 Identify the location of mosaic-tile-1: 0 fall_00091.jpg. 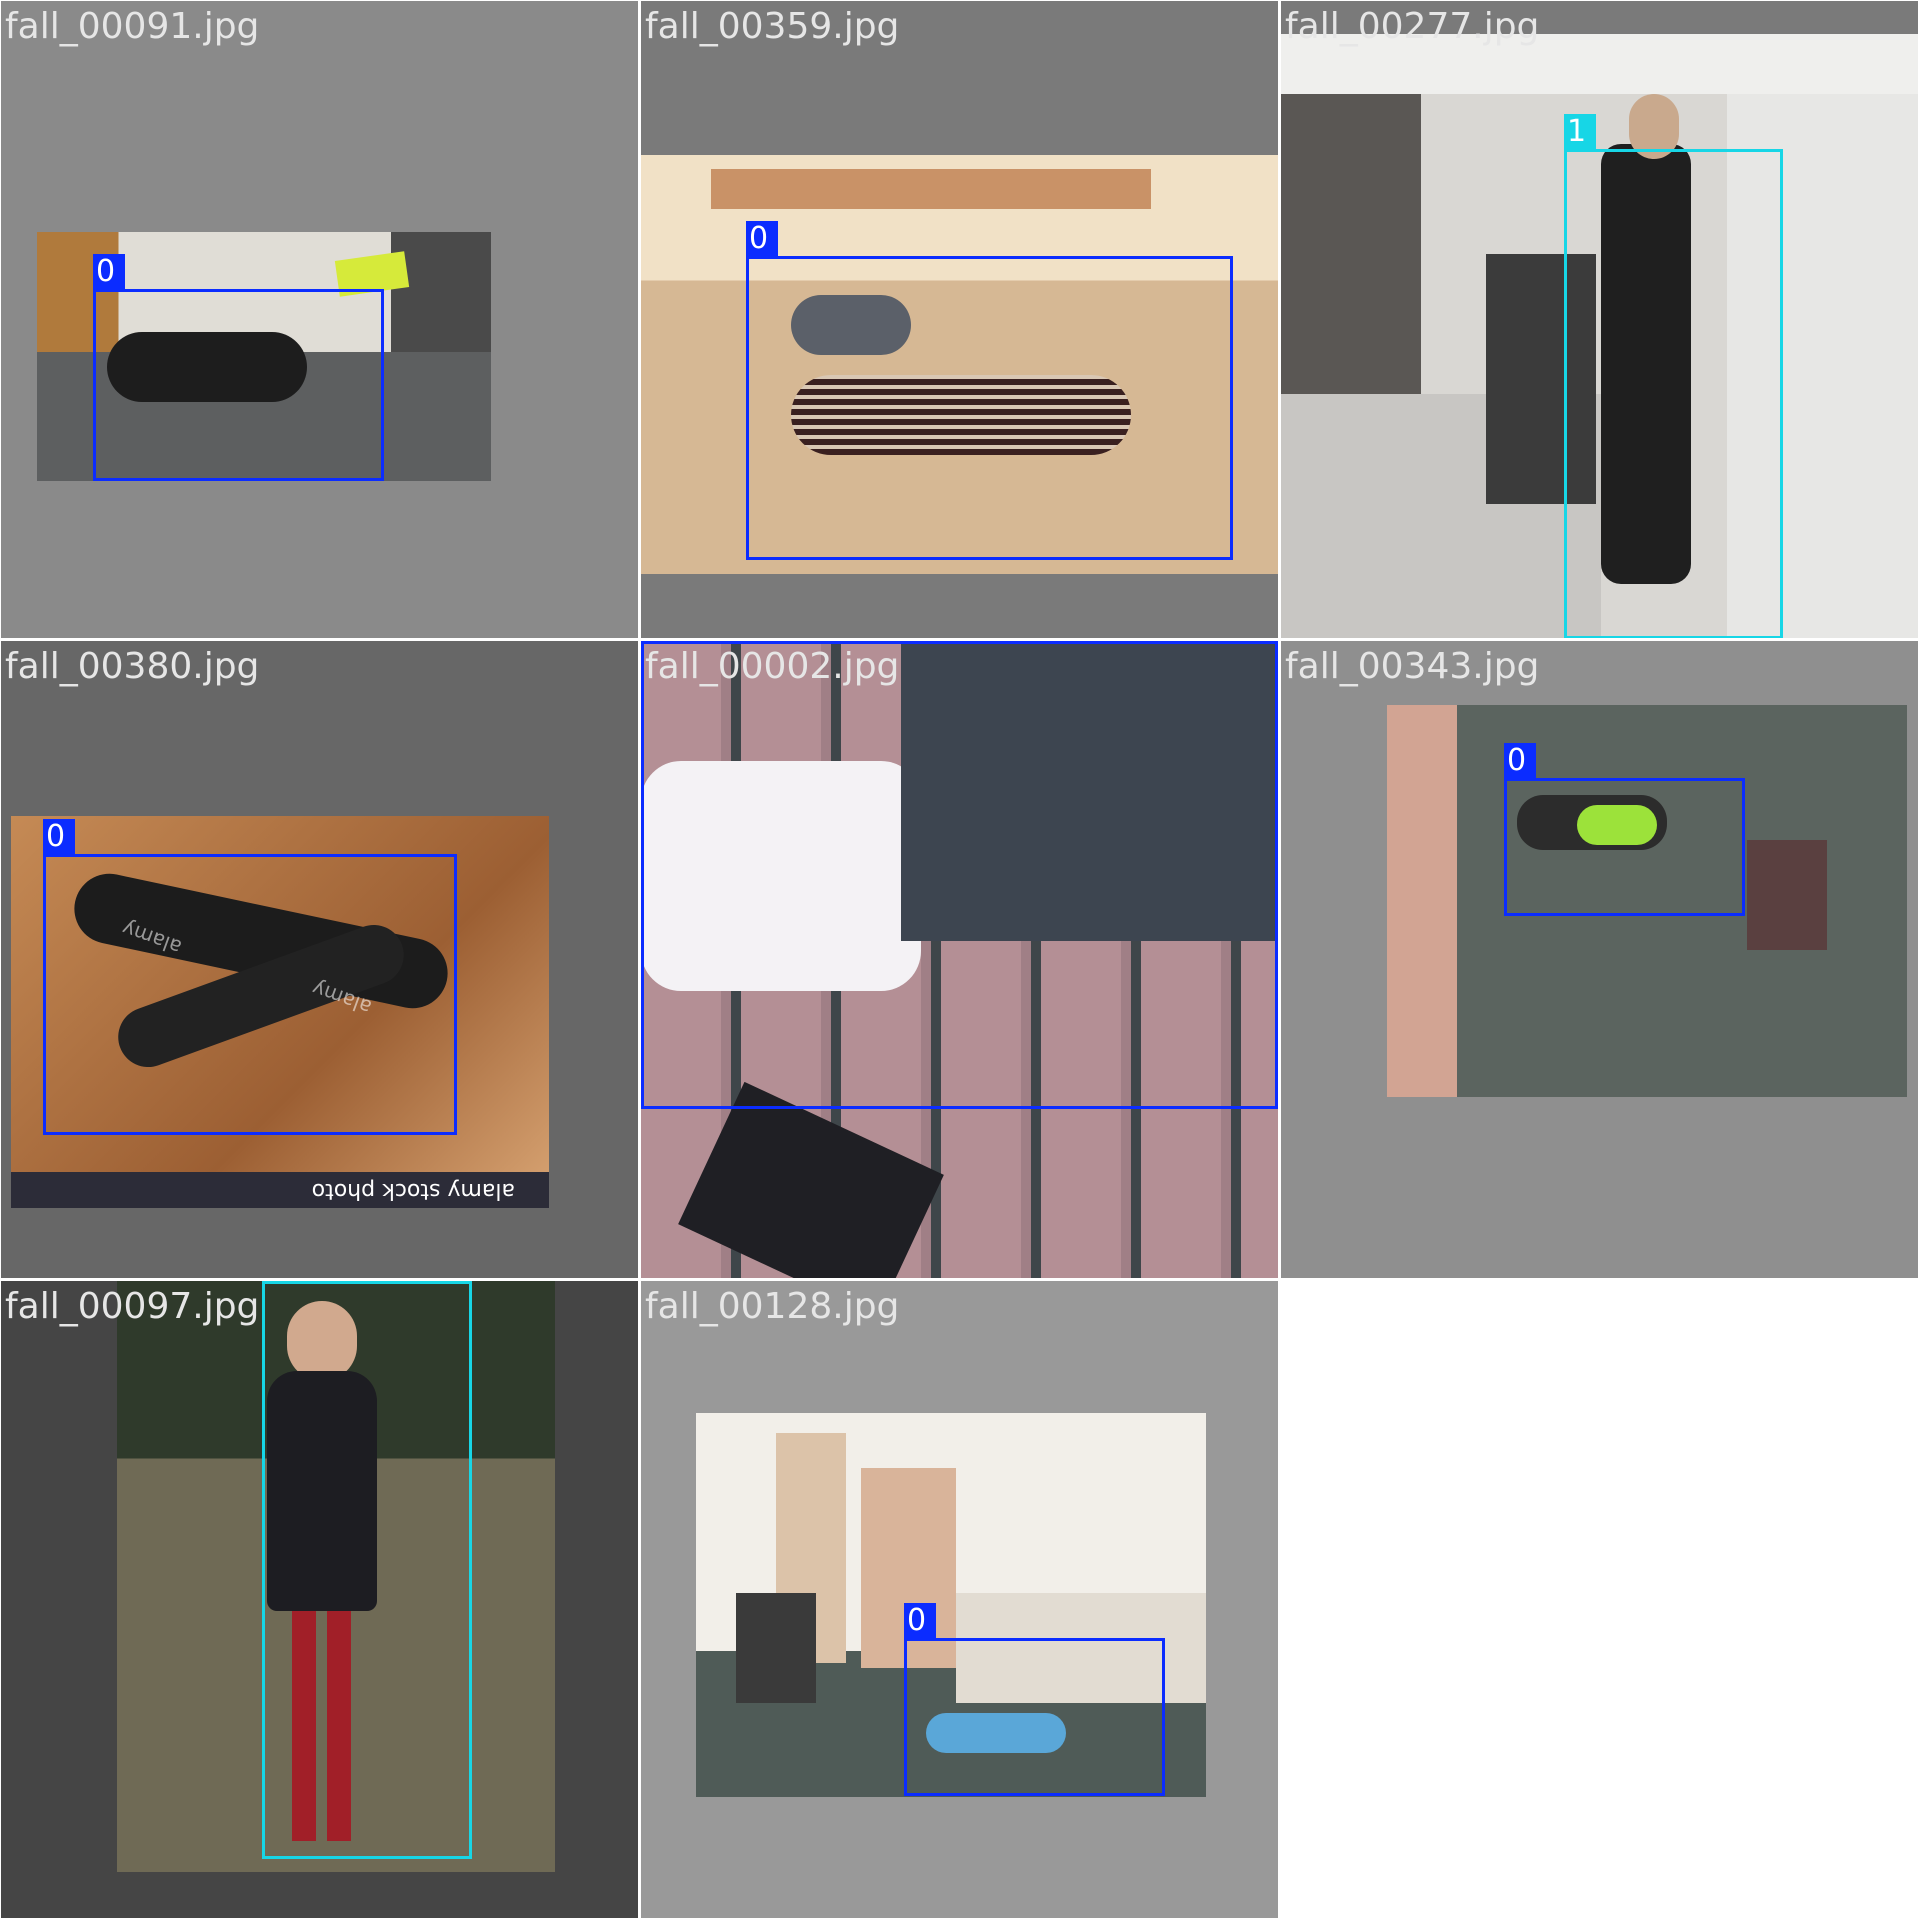
(319, 319).